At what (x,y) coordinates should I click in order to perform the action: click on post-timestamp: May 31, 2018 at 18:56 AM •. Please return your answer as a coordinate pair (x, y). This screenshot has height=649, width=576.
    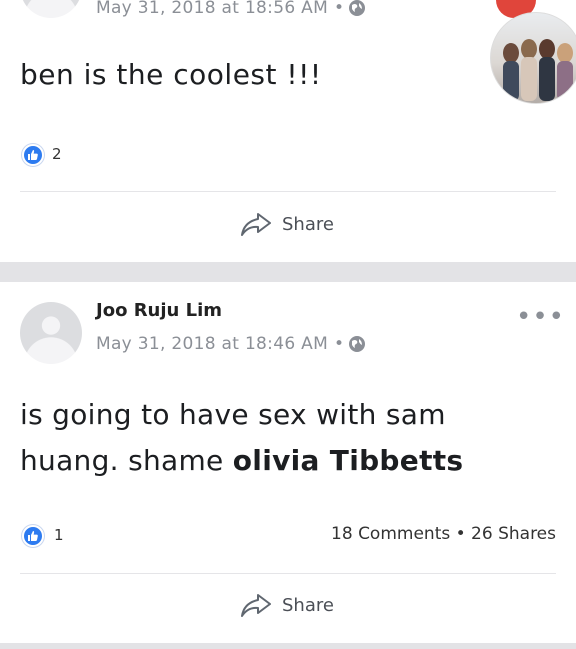
    Looking at the image, I should click on (231, 9).